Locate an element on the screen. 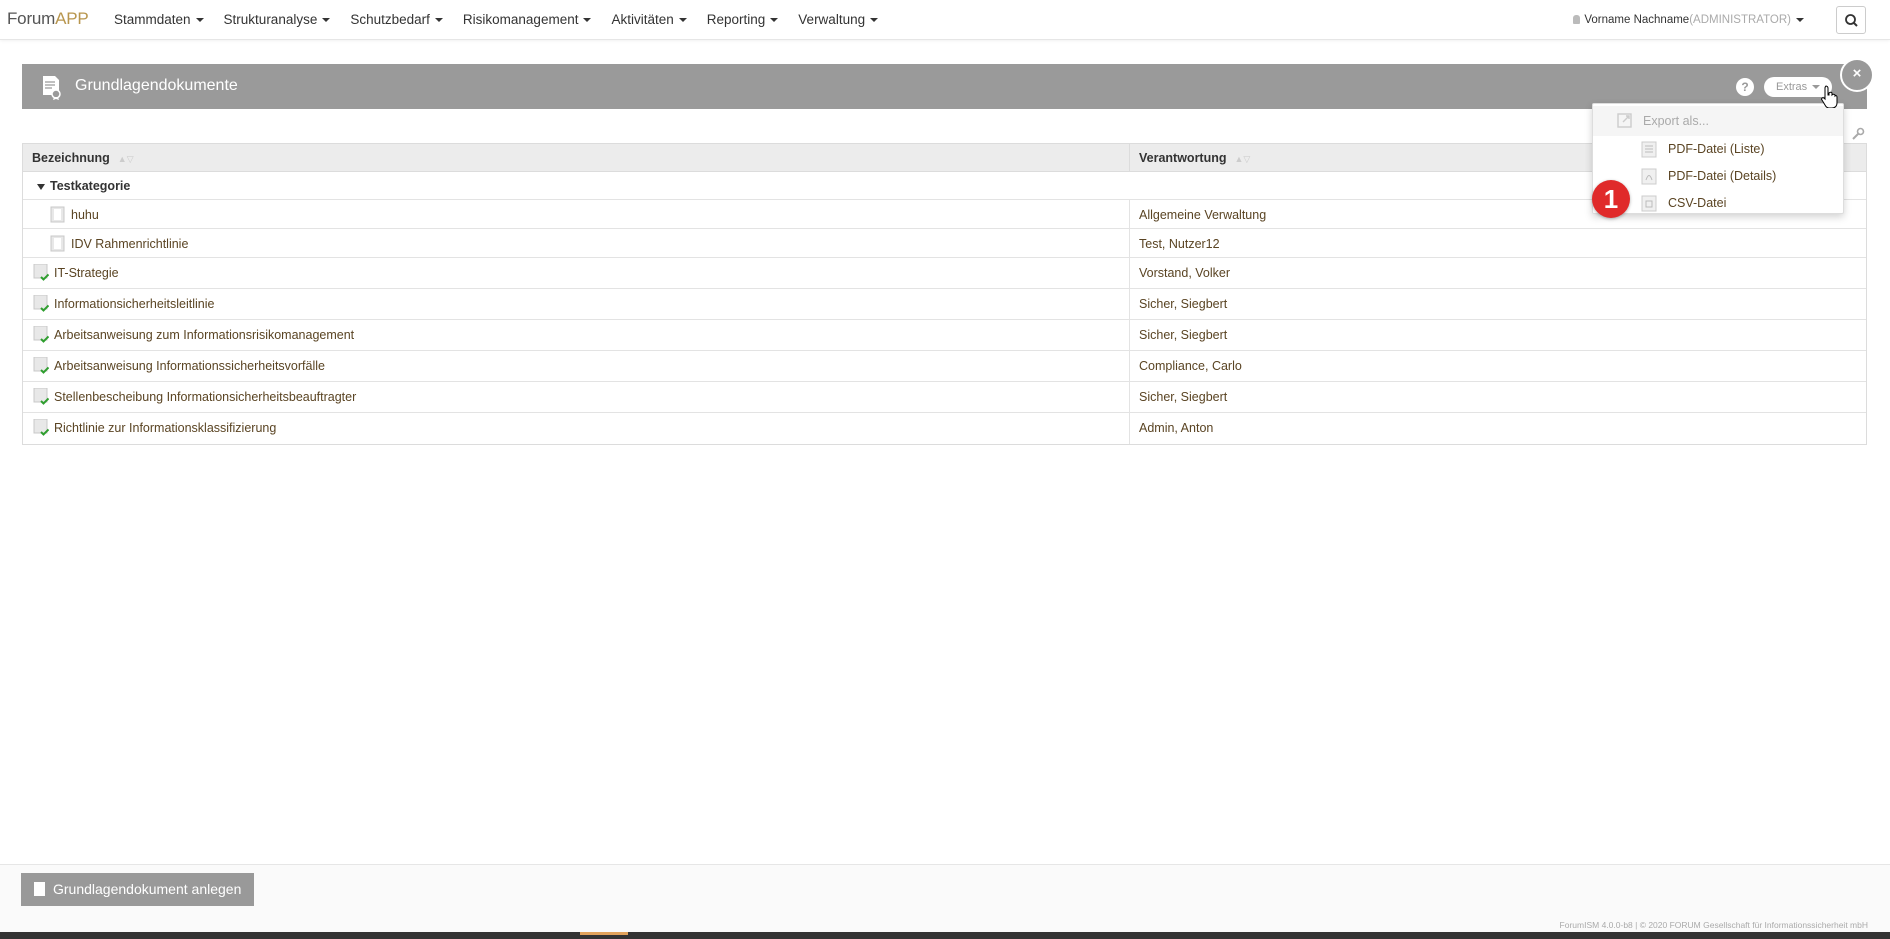  page-title: Grundlagendokumente is located at coordinates (156, 85).